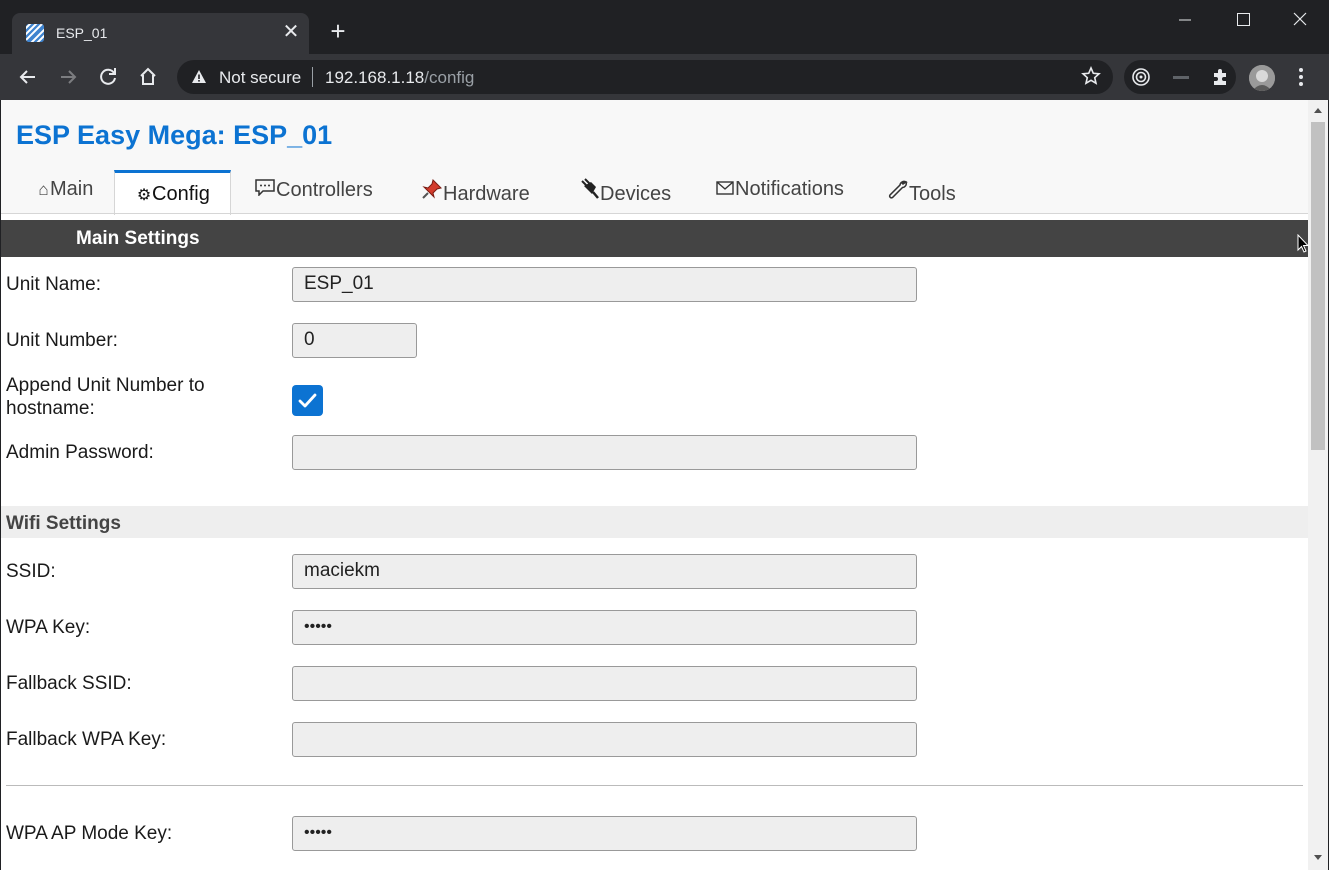 This screenshot has height=870, width=1329. I want to click on home-tab-icon: ⌂, so click(43, 189).